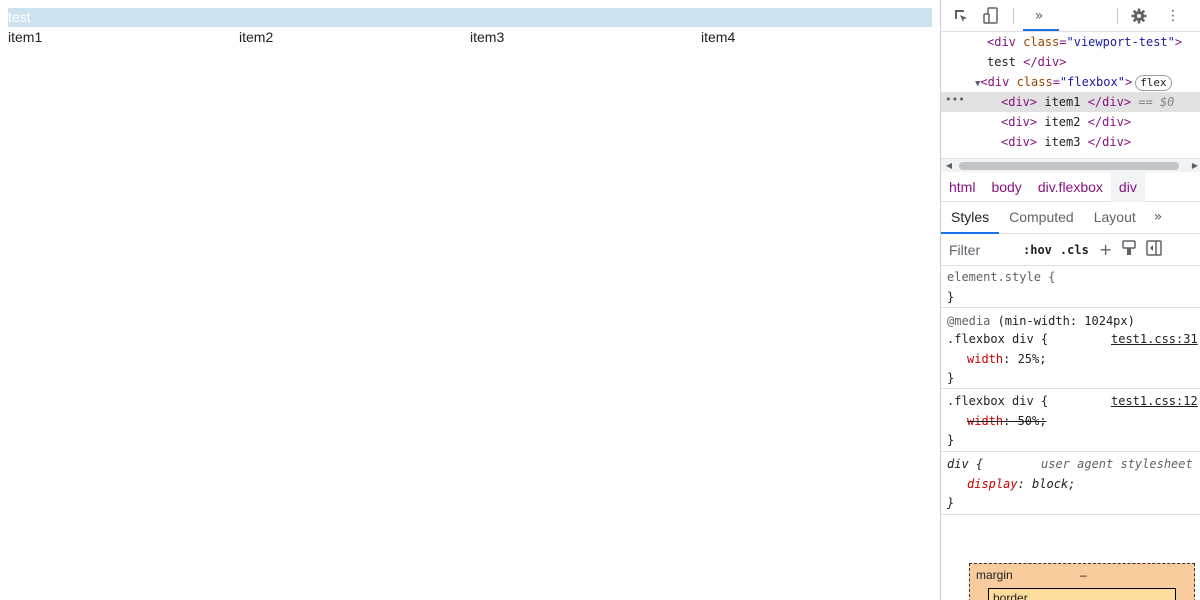 The image size is (1200, 600). Describe the element at coordinates (1062, 142) in the screenshot. I see `dom-text: item3` at that location.